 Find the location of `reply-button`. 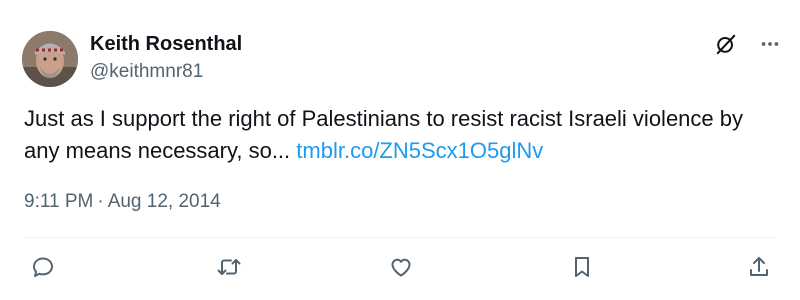

reply-button is located at coordinates (43, 269).